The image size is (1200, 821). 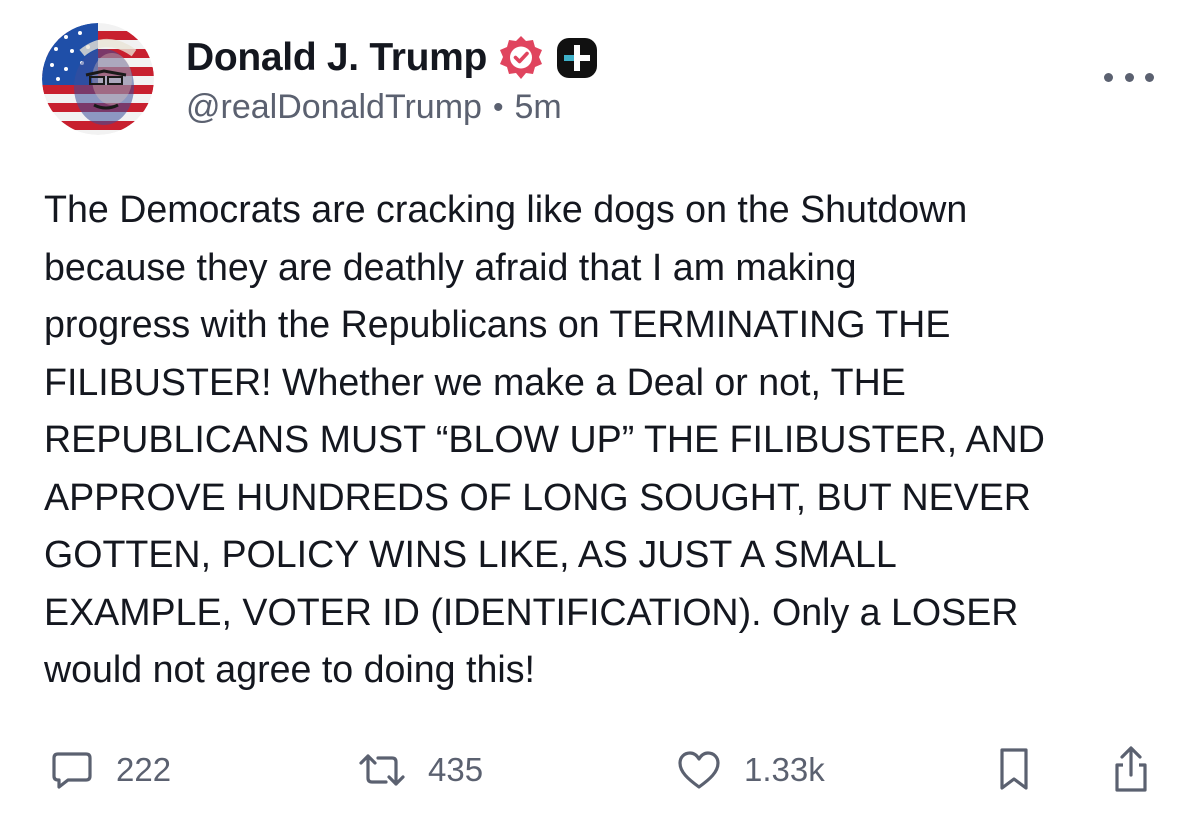 What do you see at coordinates (334, 107) in the screenshot?
I see `author-handle: @realDonaldTrump` at bounding box center [334, 107].